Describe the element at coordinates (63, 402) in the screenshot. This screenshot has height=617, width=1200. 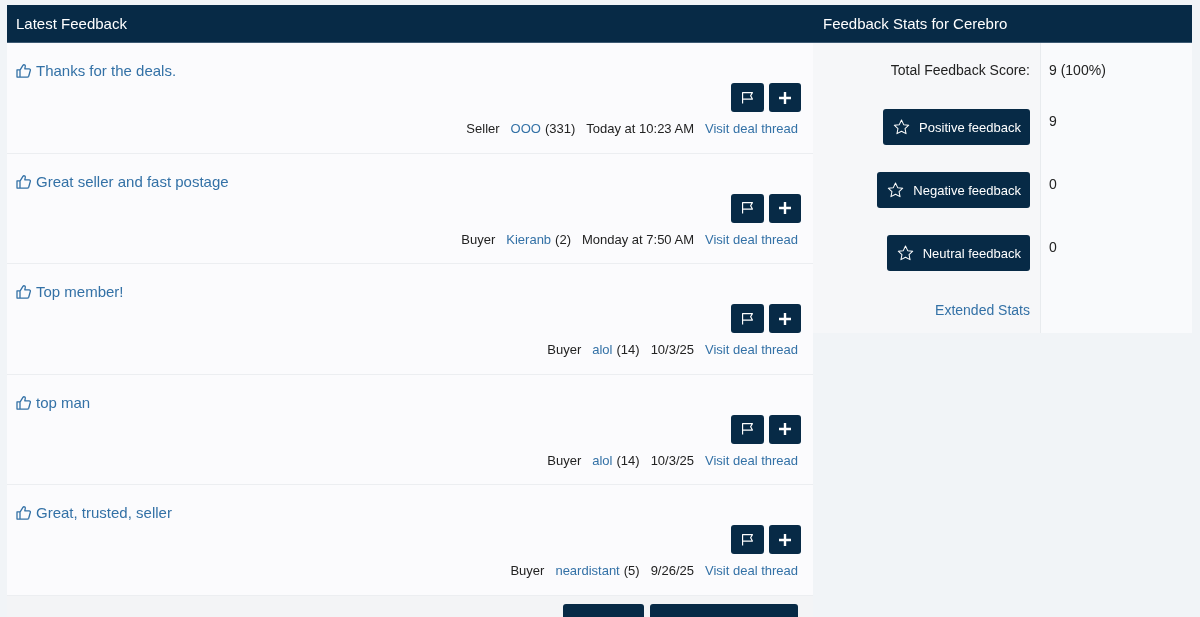
I see `feedback-comment-link: top man` at that location.